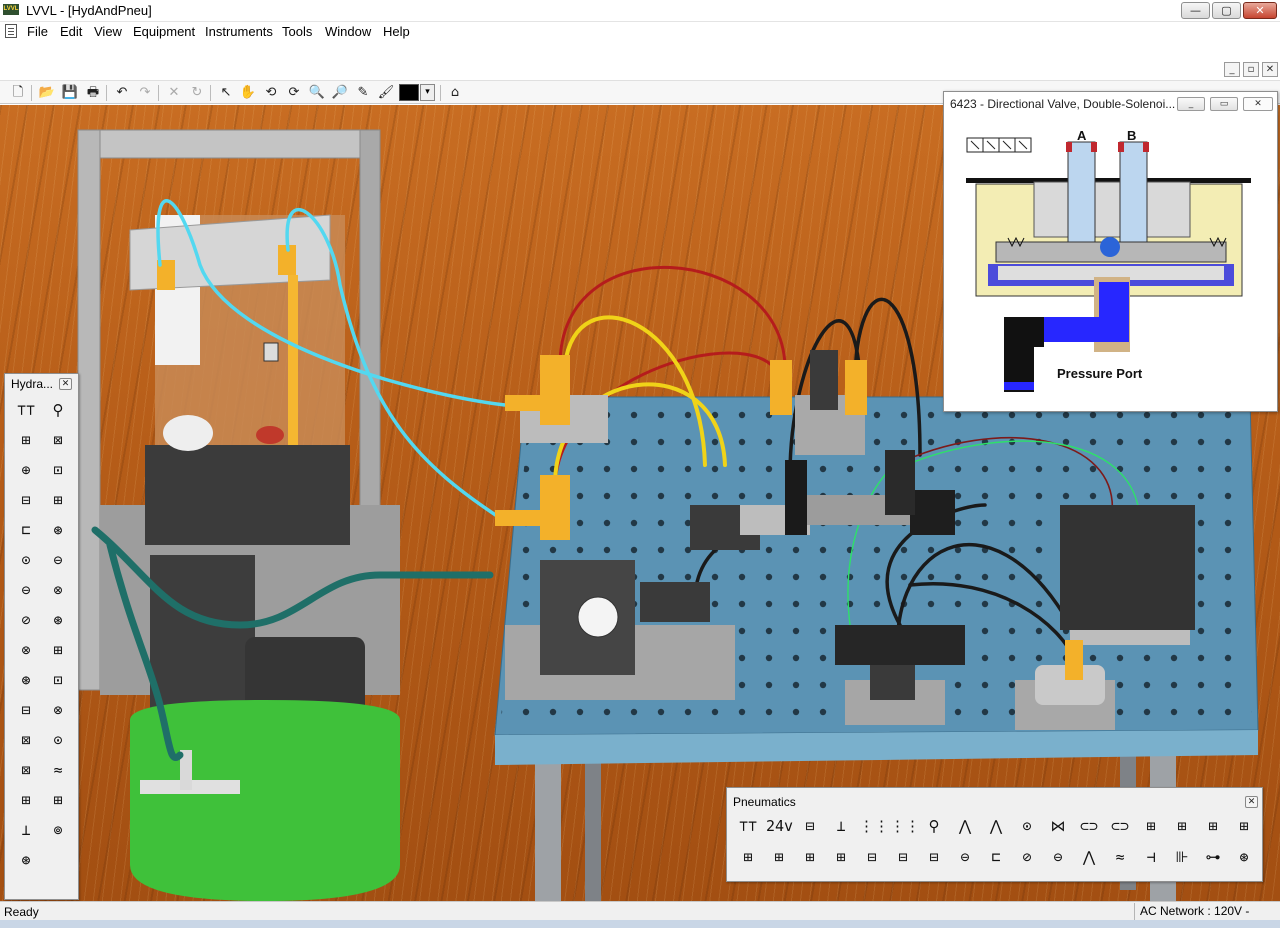 The height and width of the screenshot is (928, 1280). I want to click on pneumatic-component-icon: ⊛, so click(1244, 857).